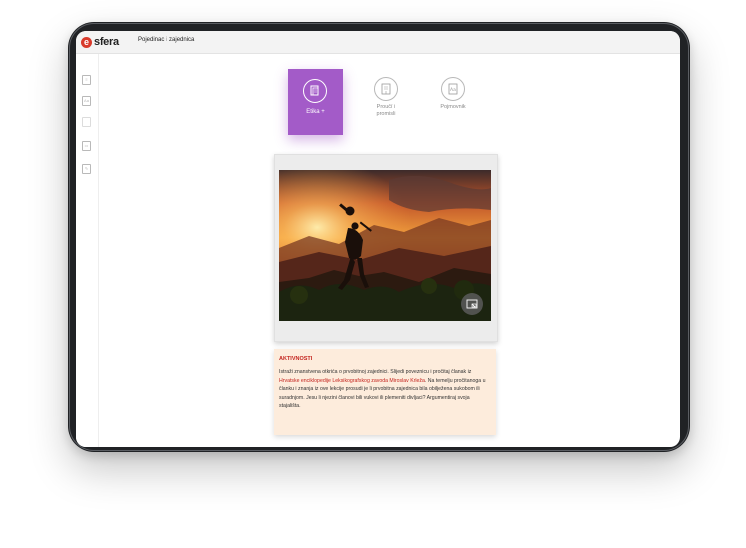 The height and width of the screenshot is (548, 746). I want to click on top-bar: e sfera Pojedinac i zajednica, so click(378, 42).